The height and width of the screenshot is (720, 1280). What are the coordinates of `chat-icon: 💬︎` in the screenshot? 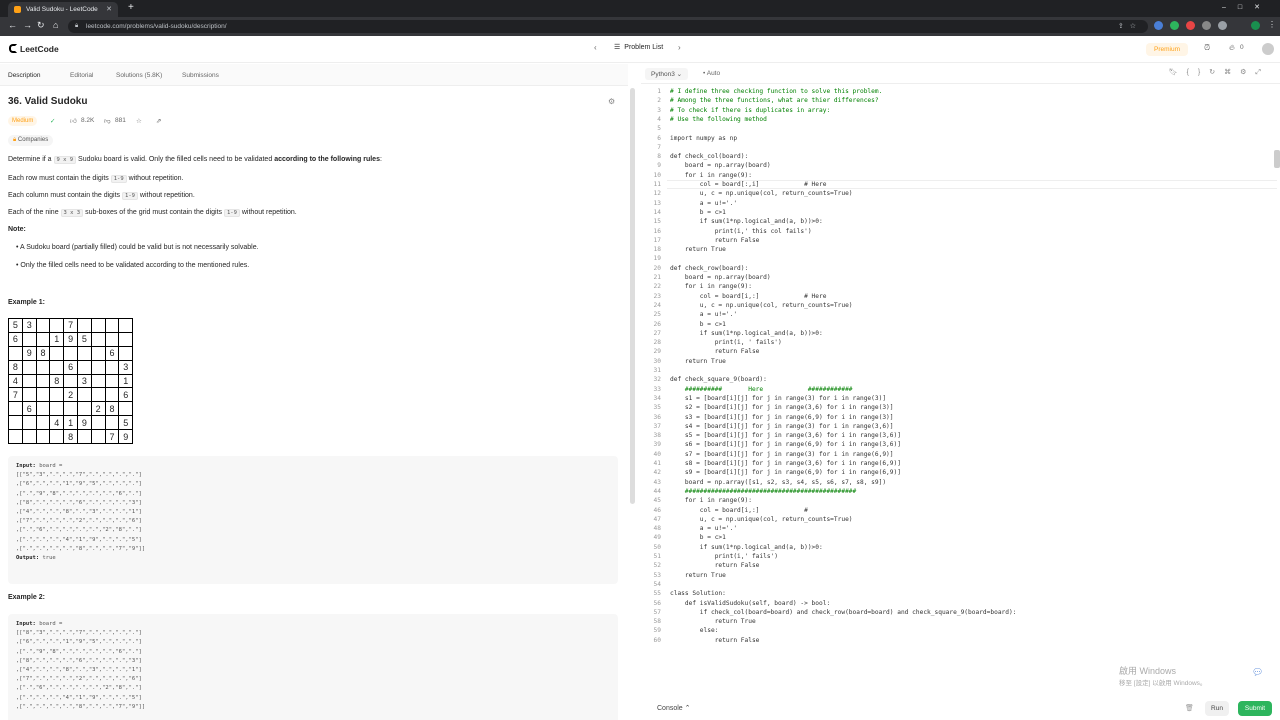 It's located at (1257, 672).